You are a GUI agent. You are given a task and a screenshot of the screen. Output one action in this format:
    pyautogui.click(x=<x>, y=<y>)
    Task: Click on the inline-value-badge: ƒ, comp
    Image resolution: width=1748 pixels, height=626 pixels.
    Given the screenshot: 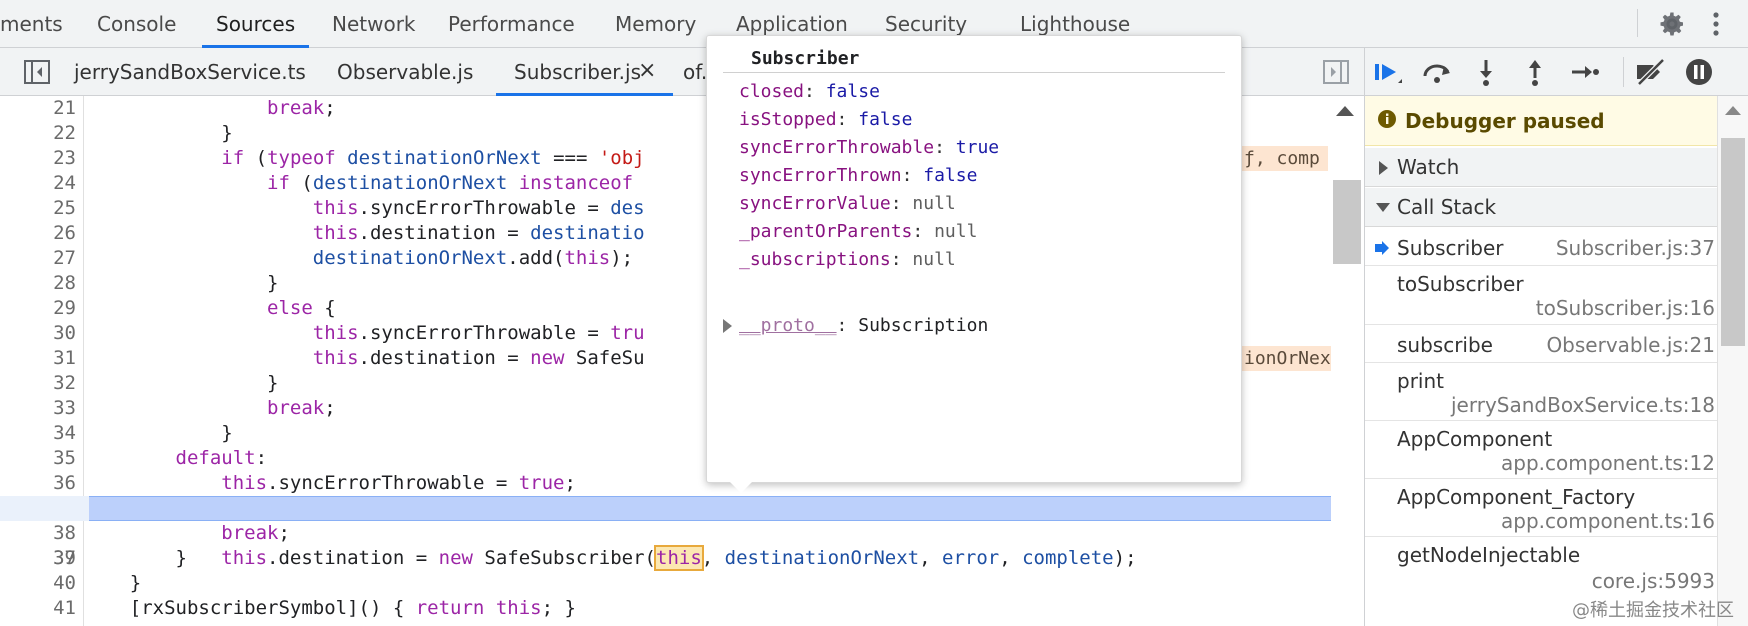 What is the action you would take?
    pyautogui.click(x=1282, y=158)
    